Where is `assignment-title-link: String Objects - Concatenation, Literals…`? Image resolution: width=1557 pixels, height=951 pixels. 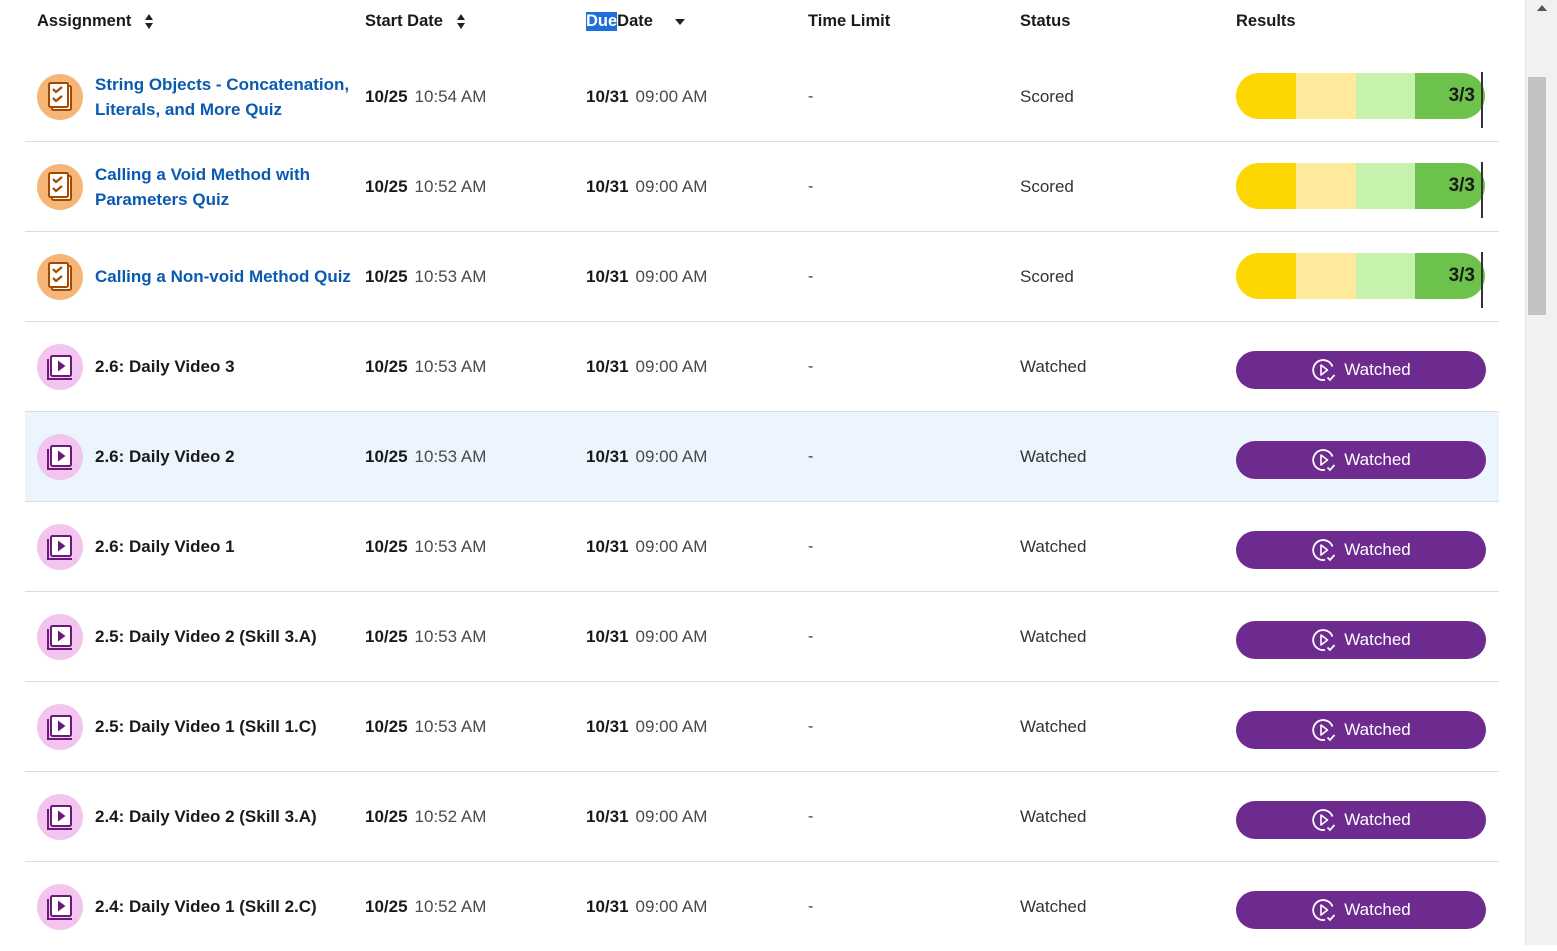
assignment-title-link: String Objects - Concatenation, Literals… is located at coordinates (225, 96).